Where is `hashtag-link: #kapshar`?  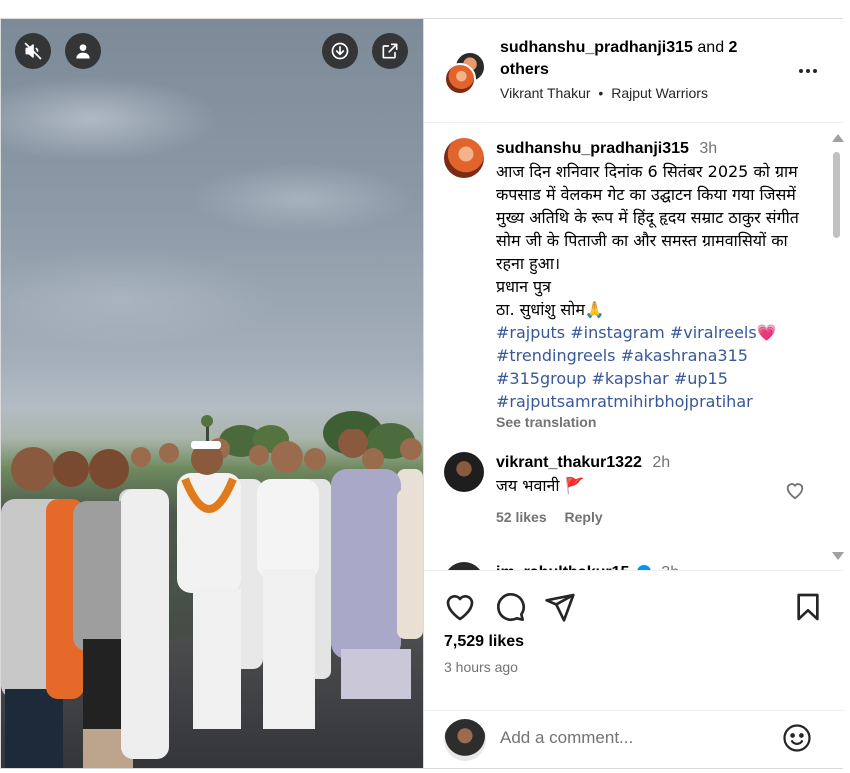
hashtag-link: #kapshar is located at coordinates (630, 378).